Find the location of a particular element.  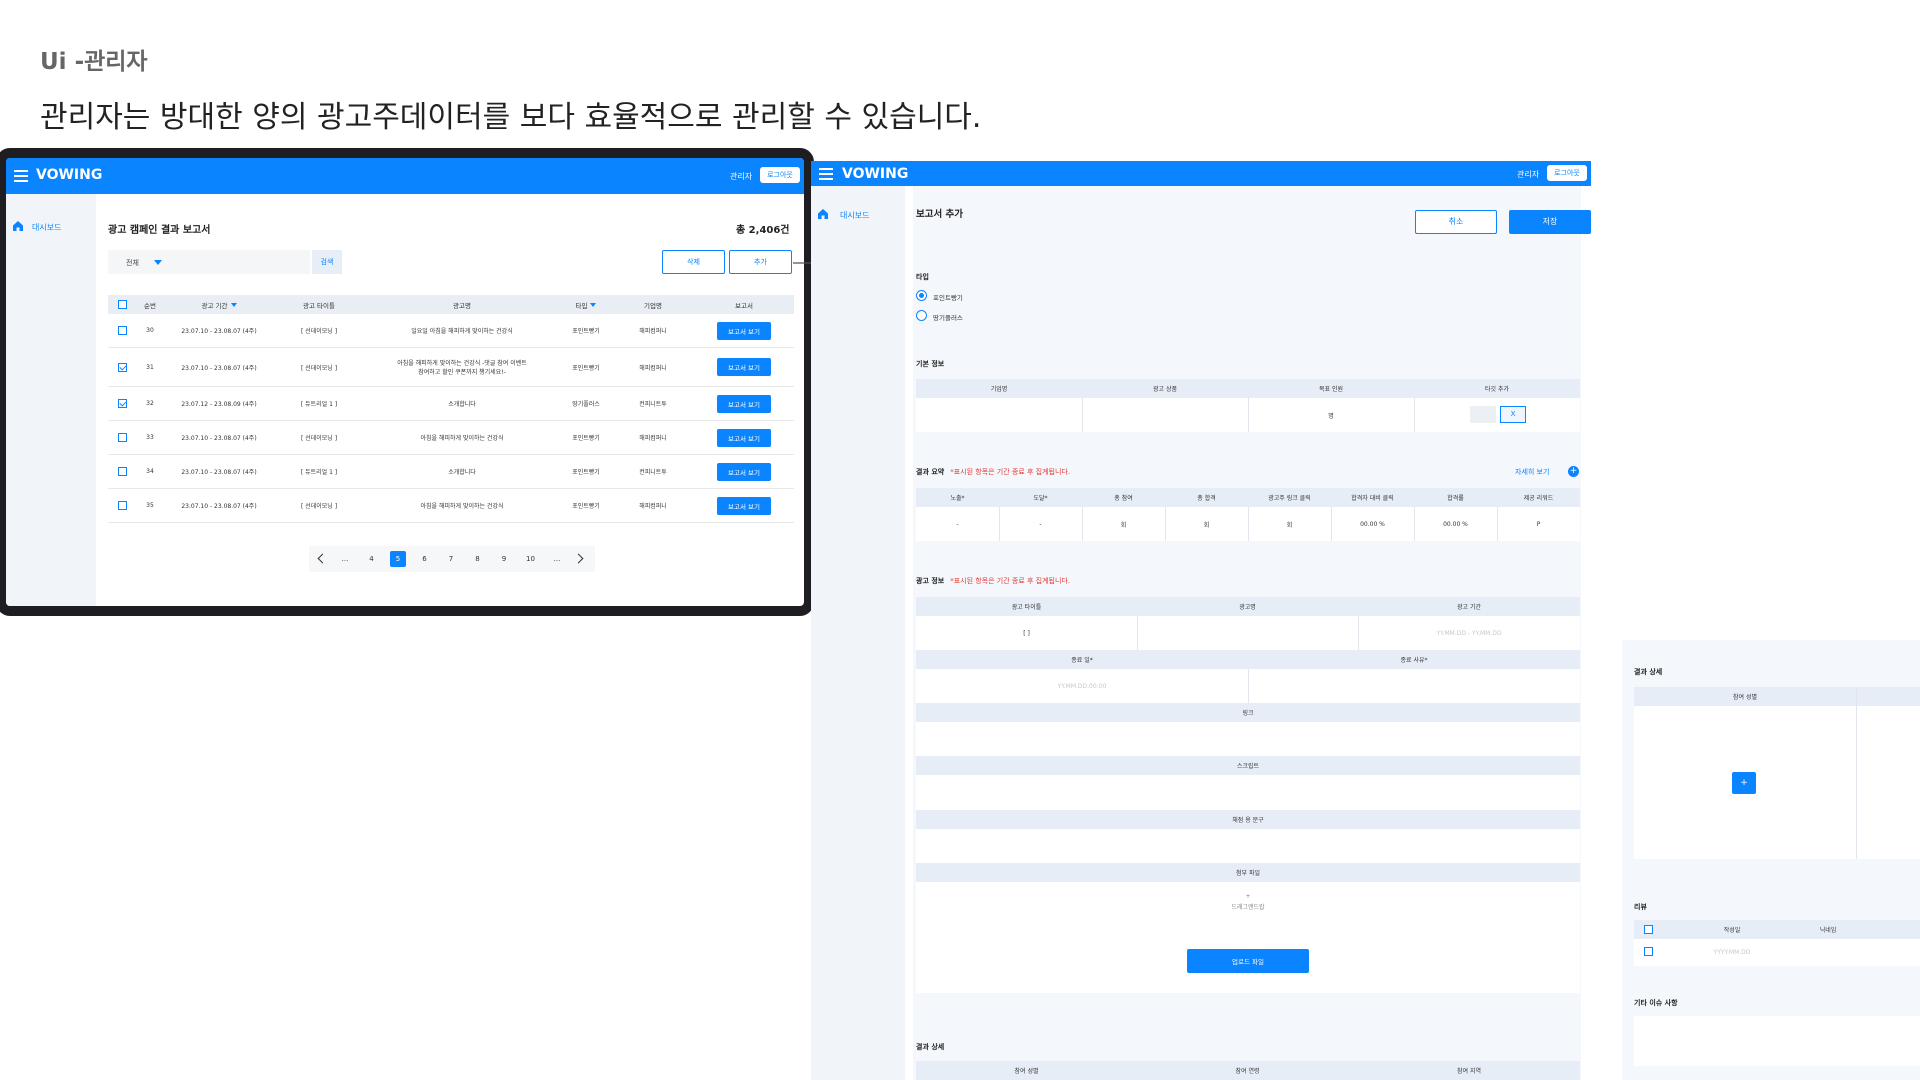

page-item: 8 is located at coordinates (478, 559).